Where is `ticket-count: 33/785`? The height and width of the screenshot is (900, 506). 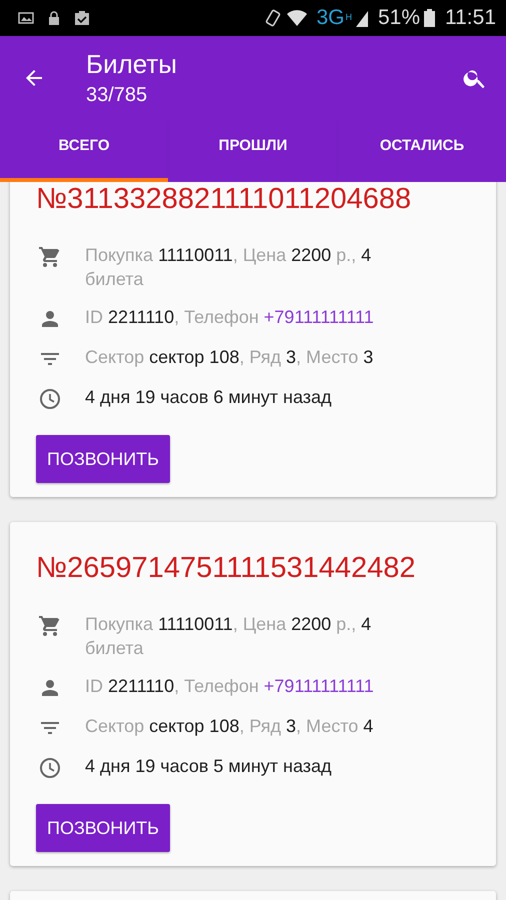
ticket-count: 33/785 is located at coordinates (117, 95).